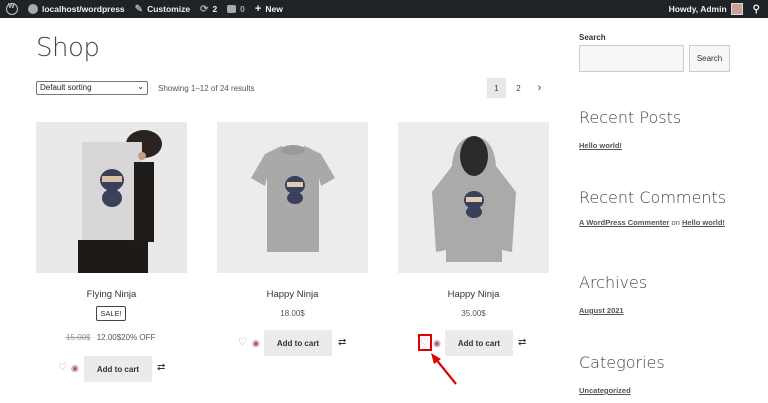  What do you see at coordinates (473, 313) in the screenshot?
I see `product-price: 35.00$` at bounding box center [473, 313].